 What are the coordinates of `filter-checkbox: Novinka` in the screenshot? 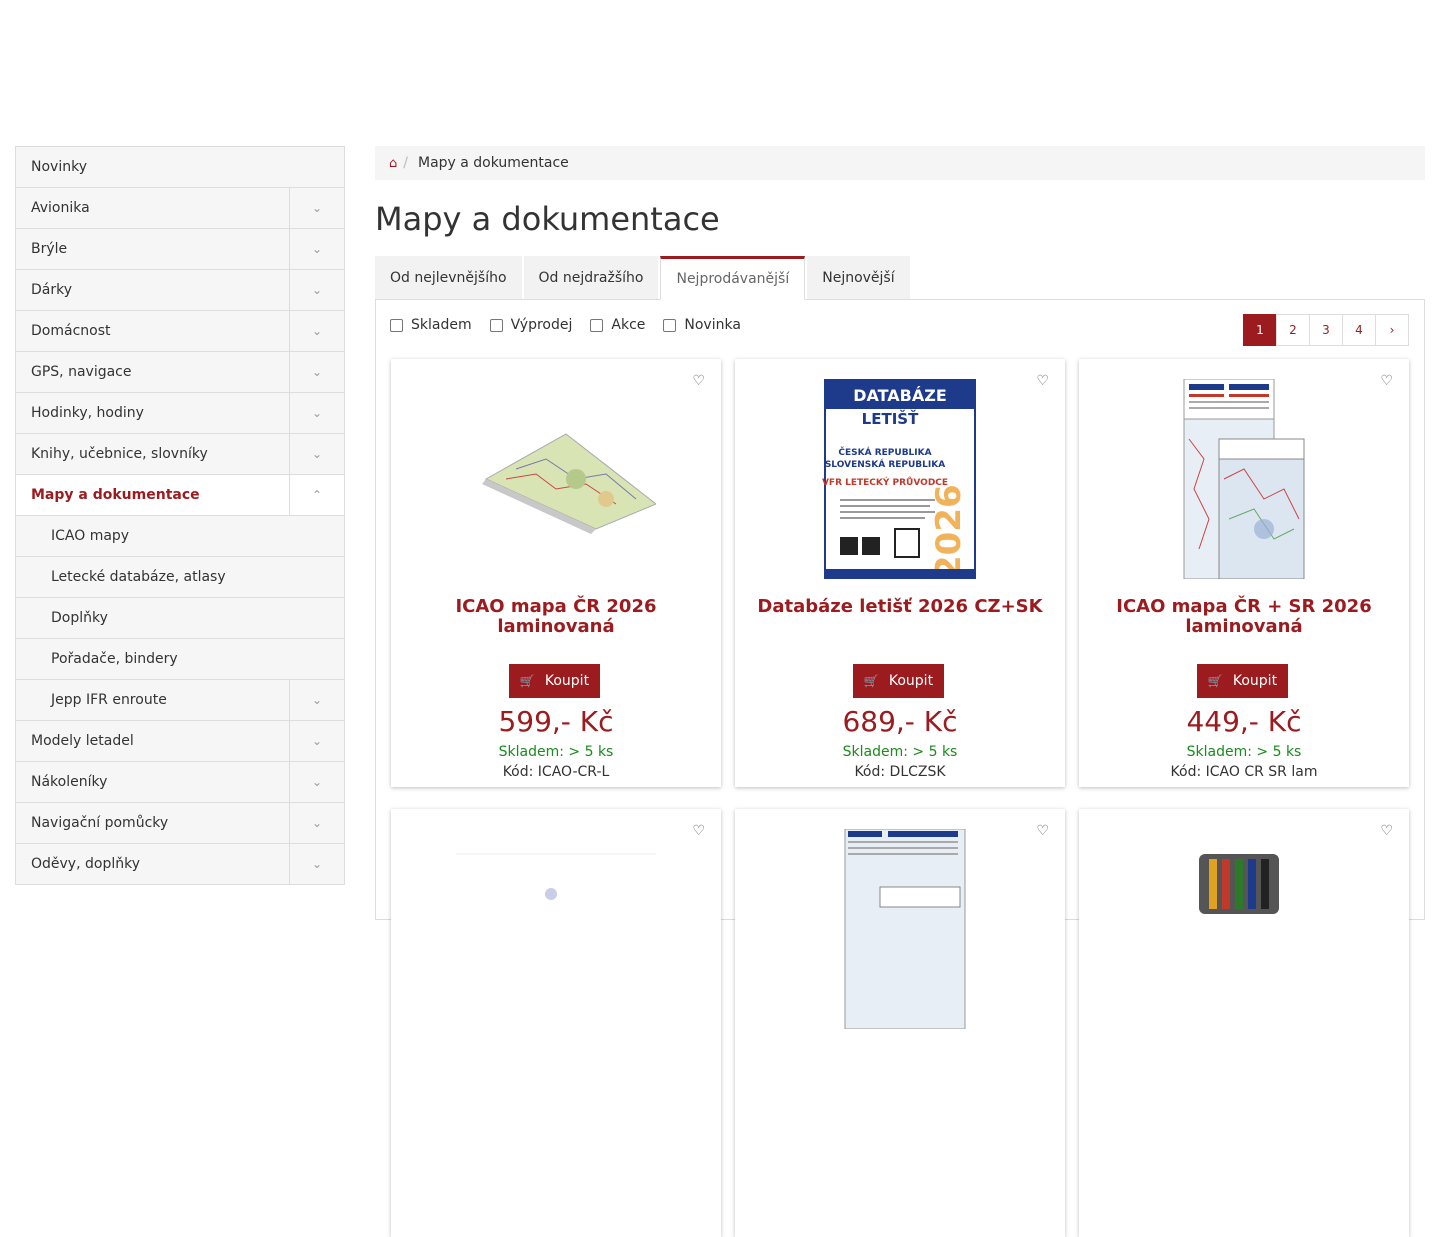 It's located at (702, 325).